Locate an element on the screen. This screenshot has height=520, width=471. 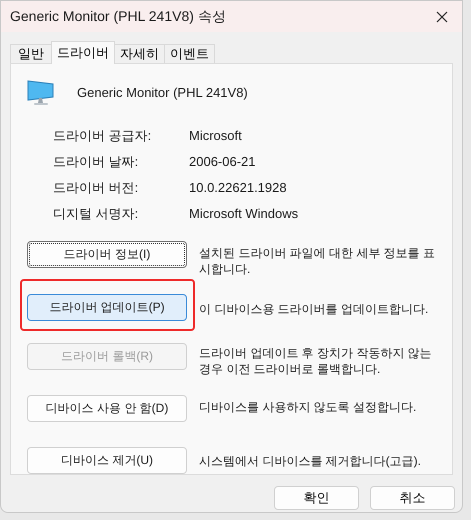
monitor-icon is located at coordinates (41, 92).